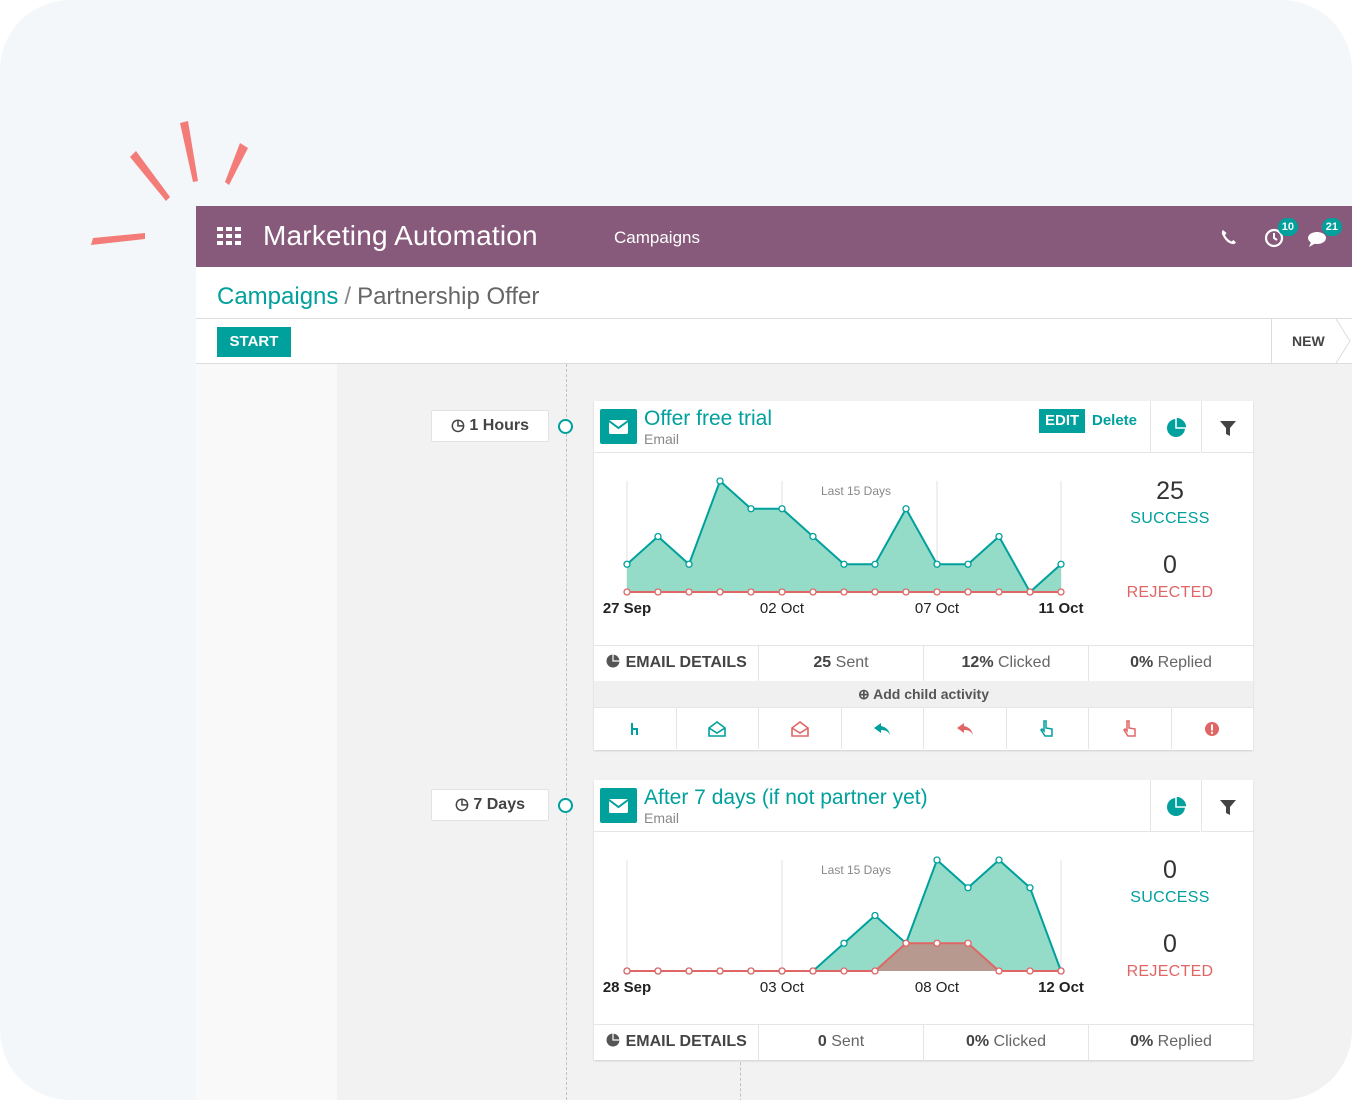  What do you see at coordinates (627, 987) in the screenshot?
I see `x-tick-label: 28 Sep` at bounding box center [627, 987].